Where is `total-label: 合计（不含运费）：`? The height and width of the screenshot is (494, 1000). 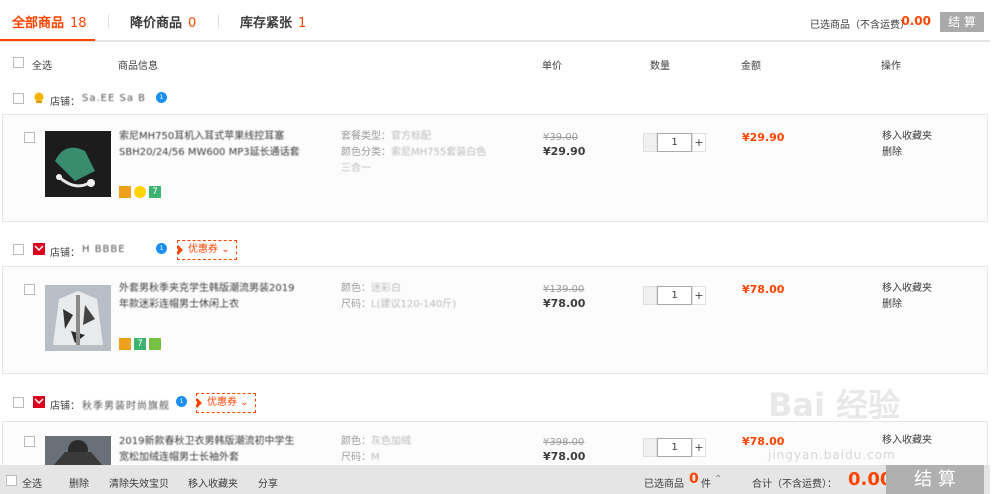
total-label: 合计（不含运费）： is located at coordinates (794, 484).